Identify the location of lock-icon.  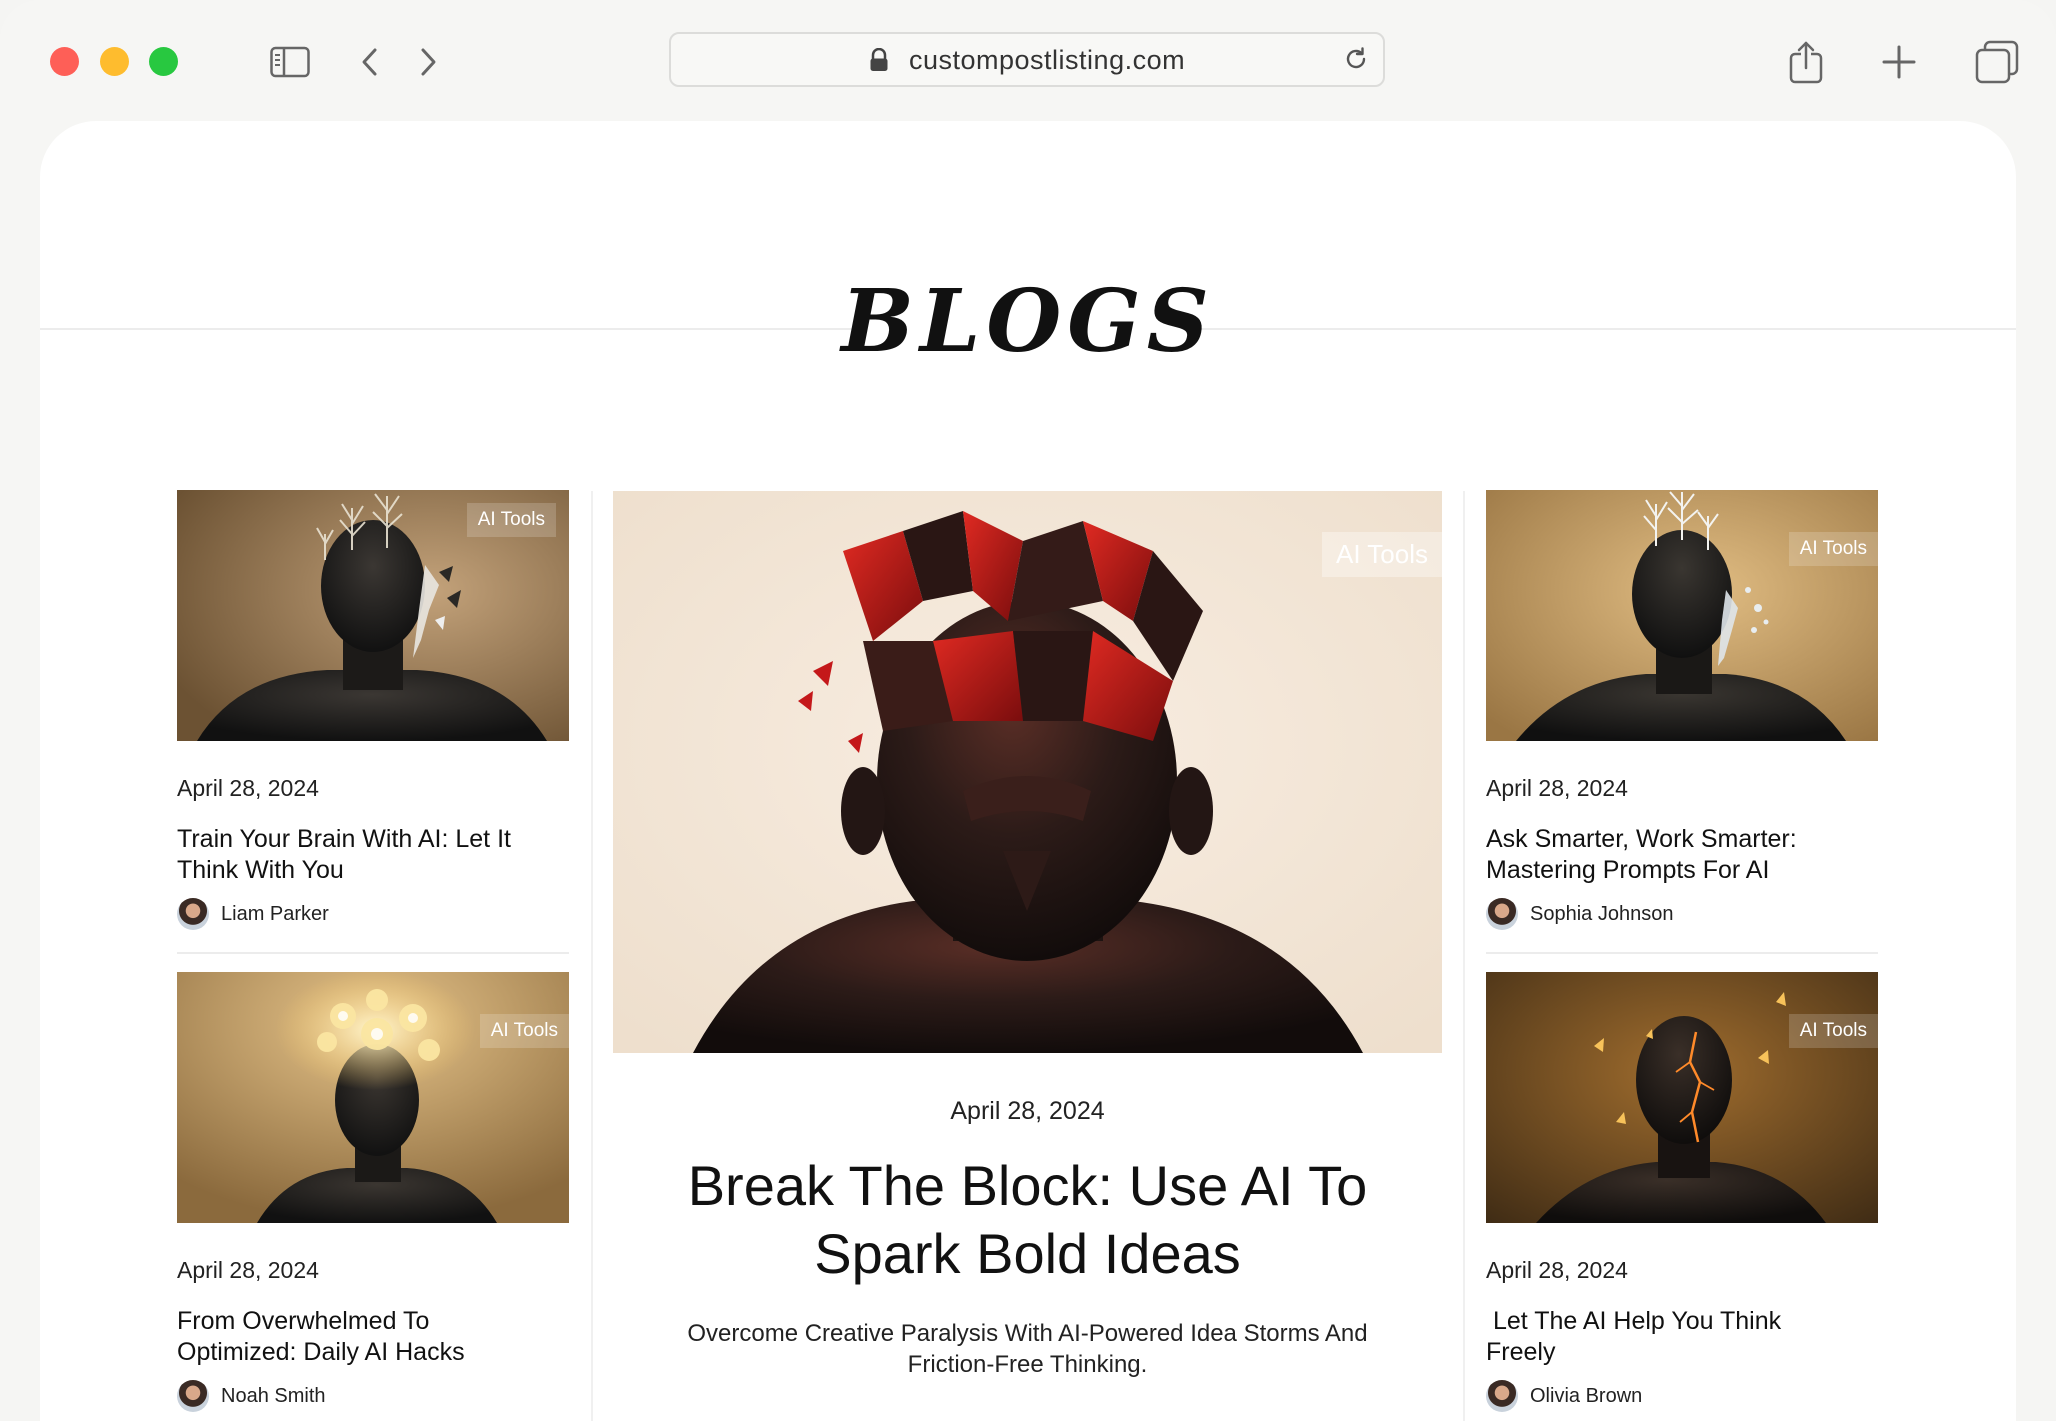
(879, 62).